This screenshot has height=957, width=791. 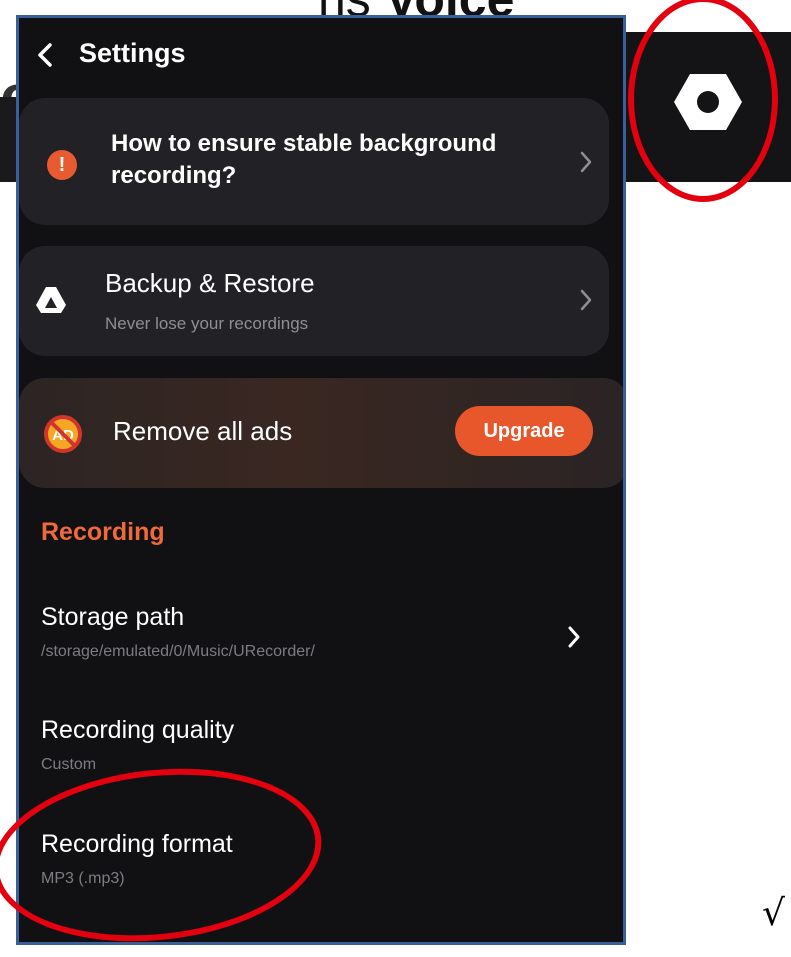 What do you see at coordinates (703, 101) in the screenshot?
I see `highlight-circle-settings` at bounding box center [703, 101].